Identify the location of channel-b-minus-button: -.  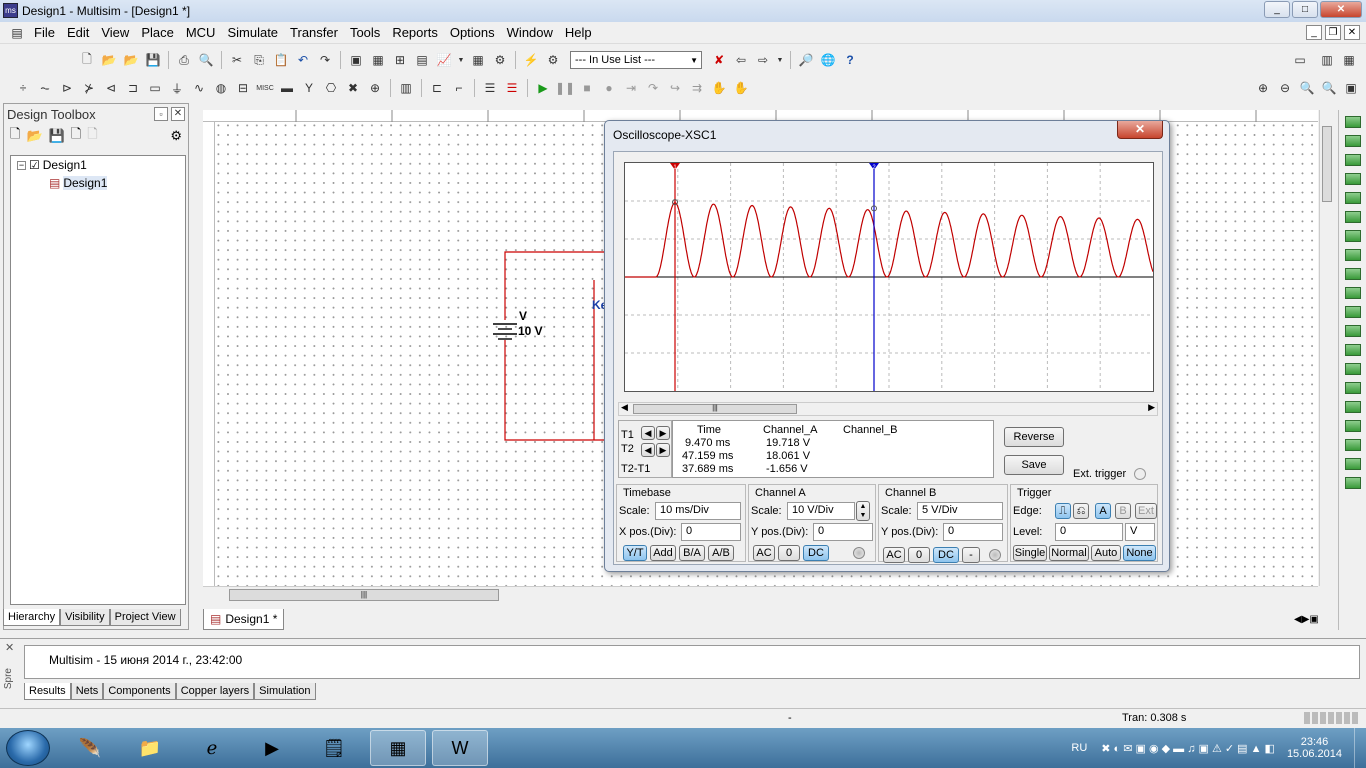
(971, 555).